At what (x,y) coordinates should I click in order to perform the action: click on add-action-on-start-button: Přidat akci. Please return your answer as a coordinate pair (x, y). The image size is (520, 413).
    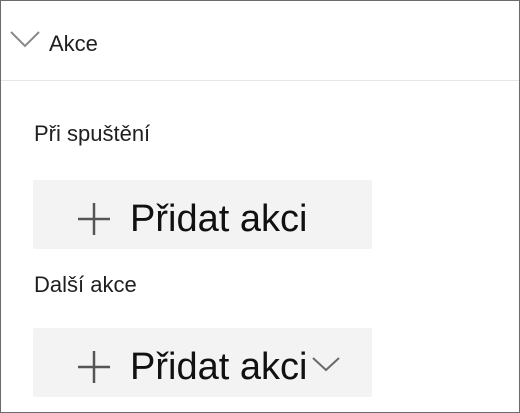
    Looking at the image, I should click on (202, 214).